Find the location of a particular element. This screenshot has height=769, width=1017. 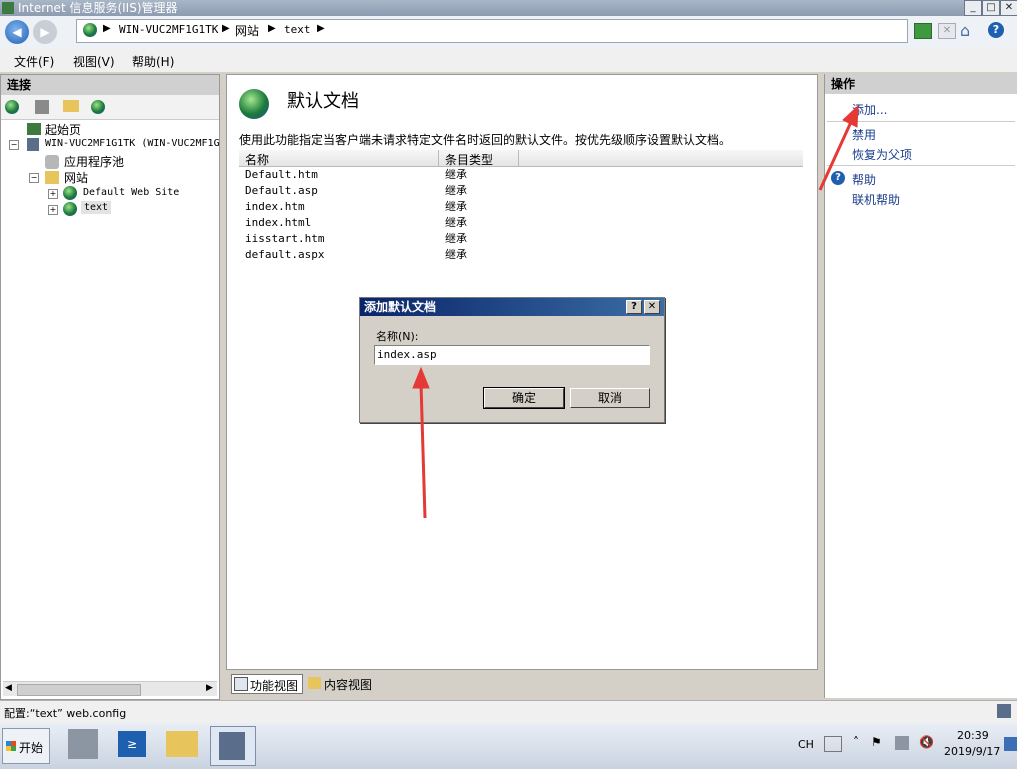

show-hidden-icons: ˄ is located at coordinates (856, 742).